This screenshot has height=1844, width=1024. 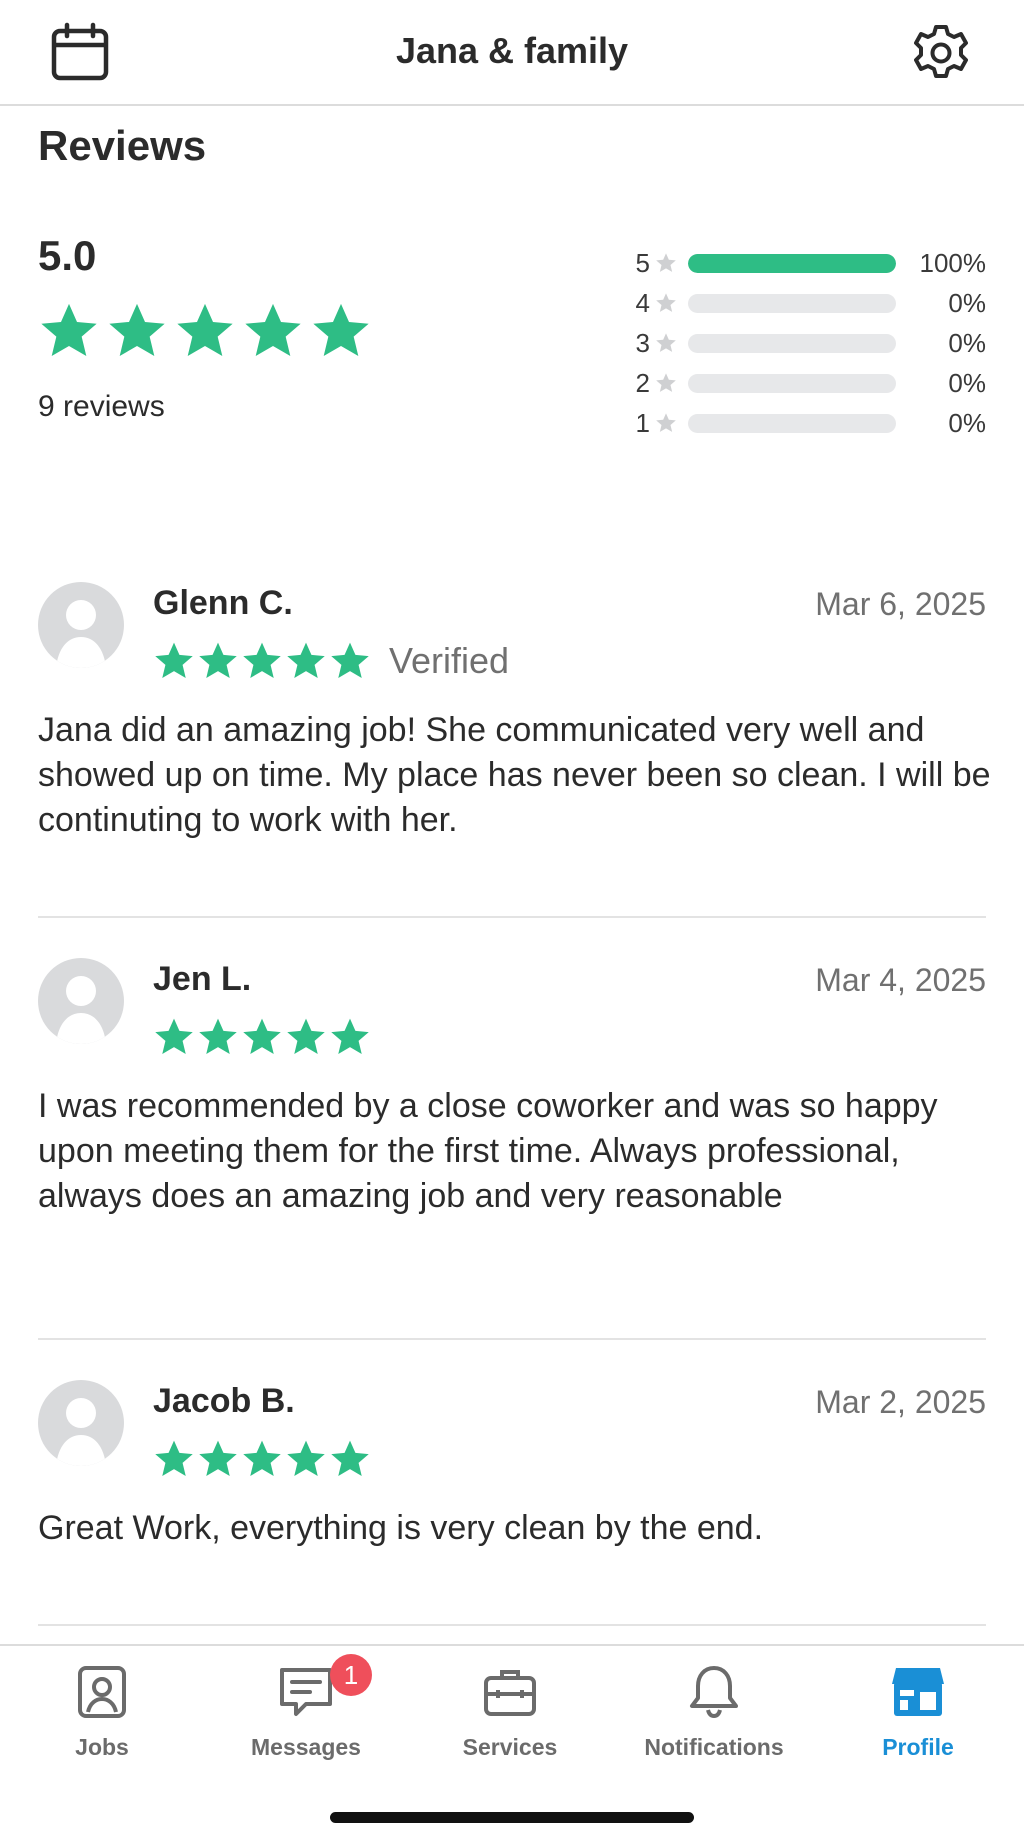 What do you see at coordinates (510, 1693) in the screenshot?
I see `briefcase-icon` at bounding box center [510, 1693].